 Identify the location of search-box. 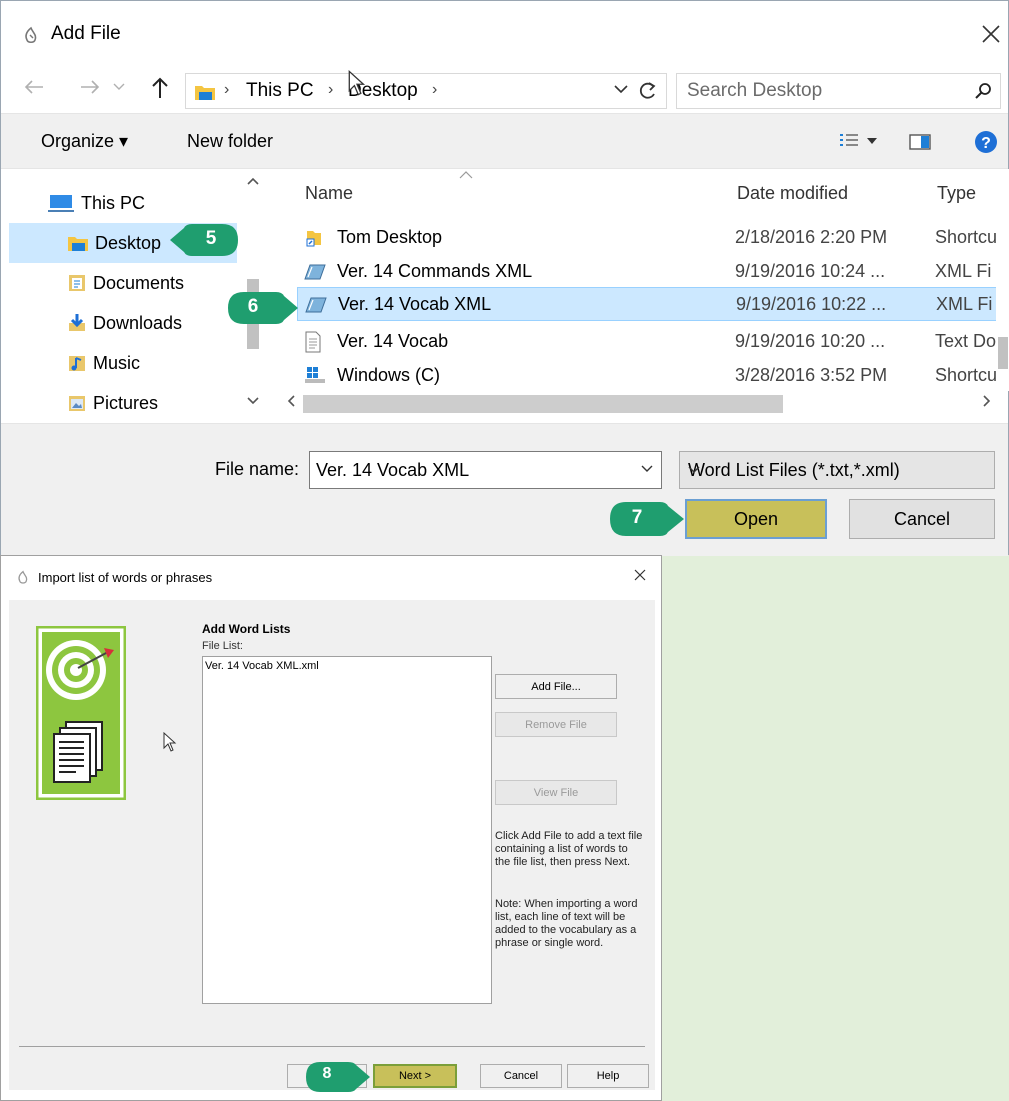
(838, 91).